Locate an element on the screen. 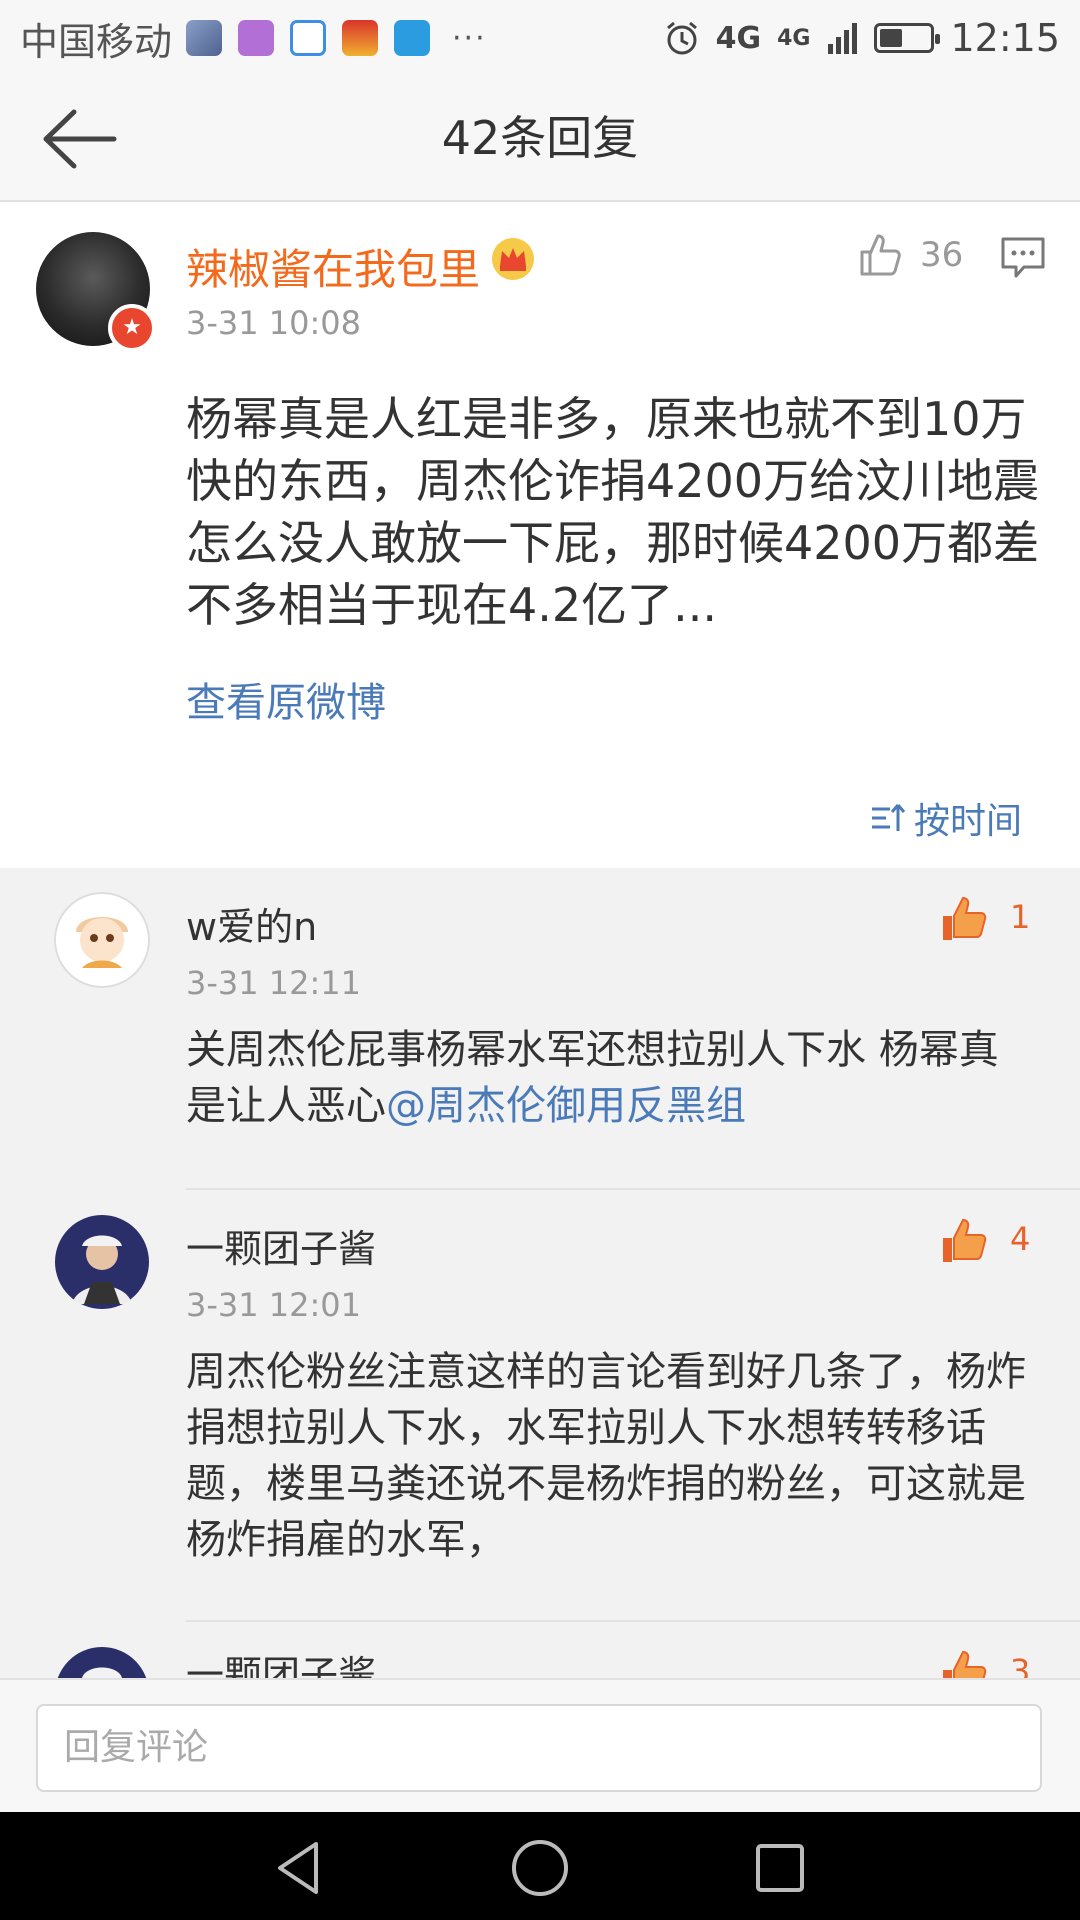  nav-home-icon is located at coordinates (540, 1868).